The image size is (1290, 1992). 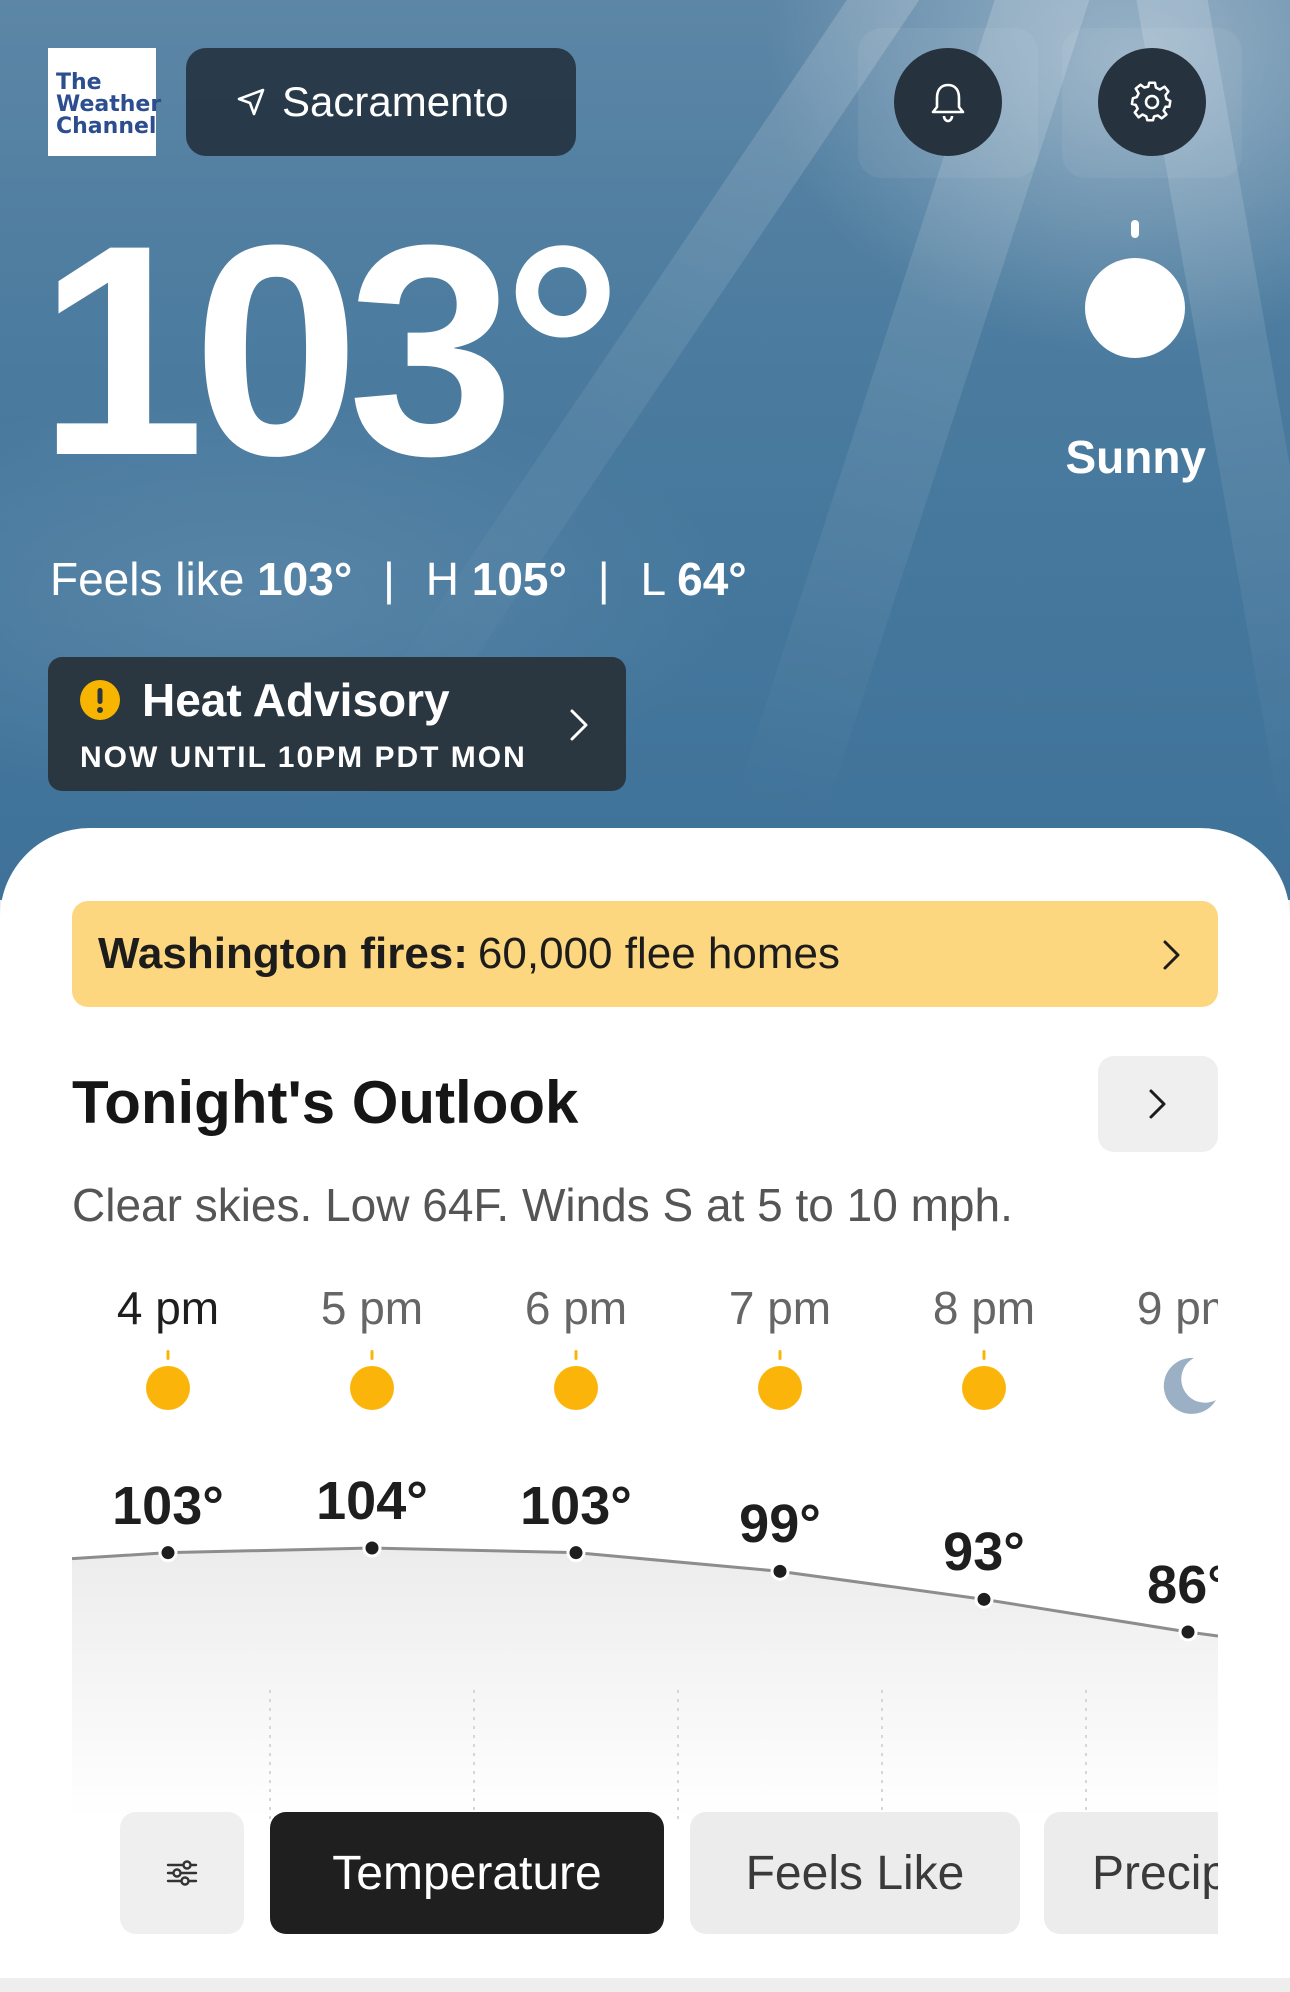 I want to click on low-label: L, so click(x=652, y=579).